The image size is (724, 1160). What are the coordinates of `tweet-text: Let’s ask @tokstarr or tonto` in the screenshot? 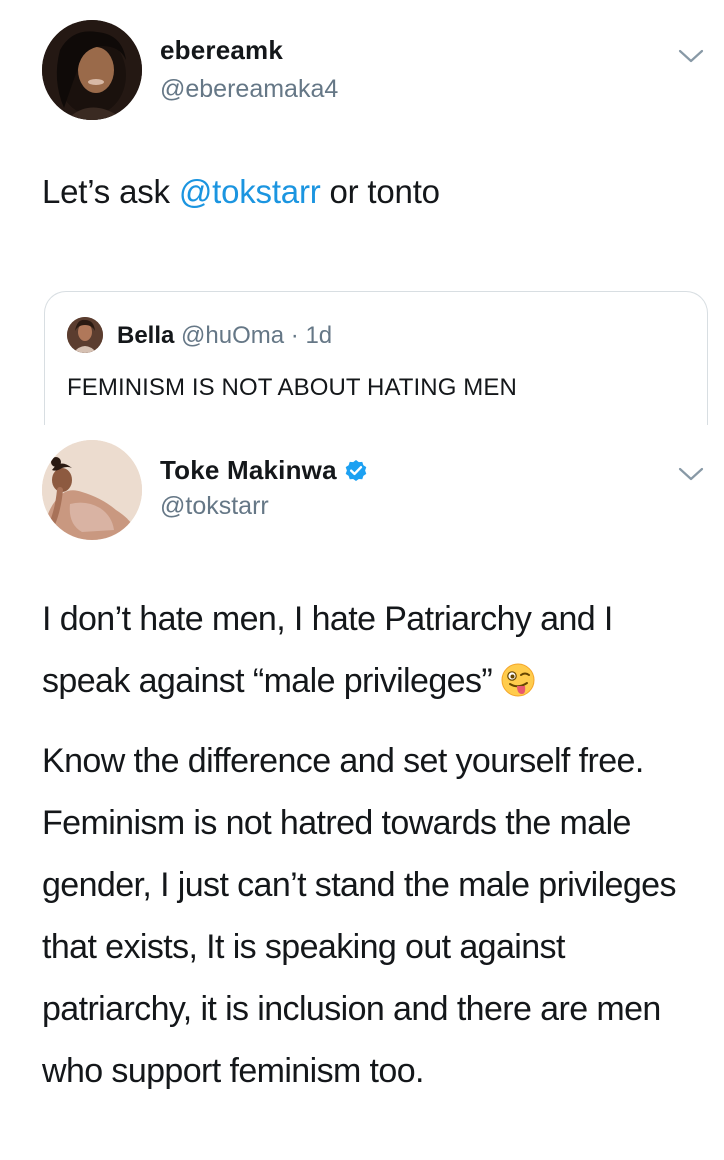 It's located at (241, 192).